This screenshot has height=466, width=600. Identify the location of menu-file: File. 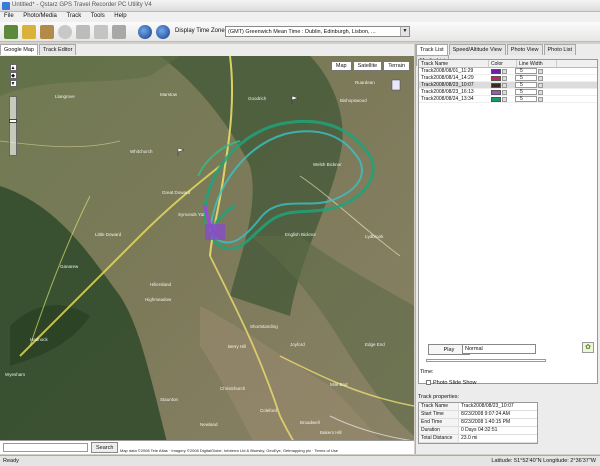
(9, 16).